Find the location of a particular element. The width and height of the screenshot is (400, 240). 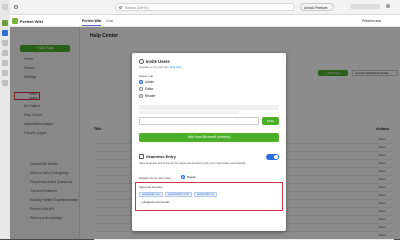

select-role-label: Select role is located at coordinates (146, 76).